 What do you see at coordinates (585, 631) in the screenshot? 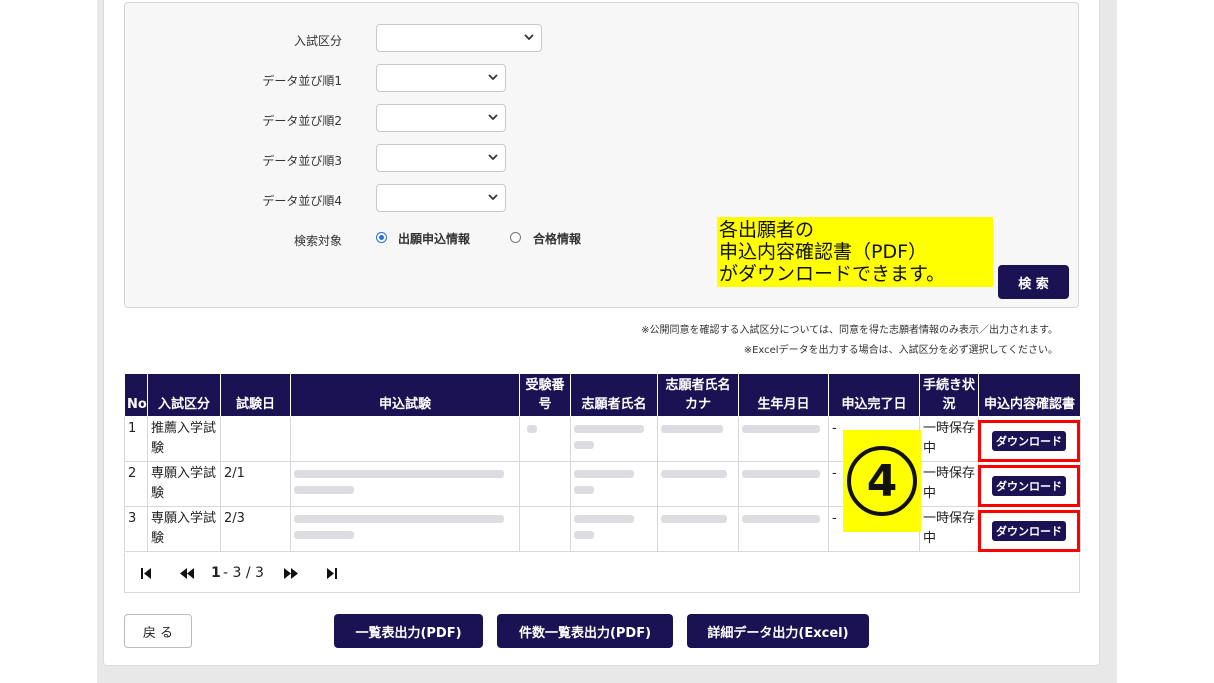
I see `count-pdf-button: 件数一覧表出力(PDF)` at bounding box center [585, 631].